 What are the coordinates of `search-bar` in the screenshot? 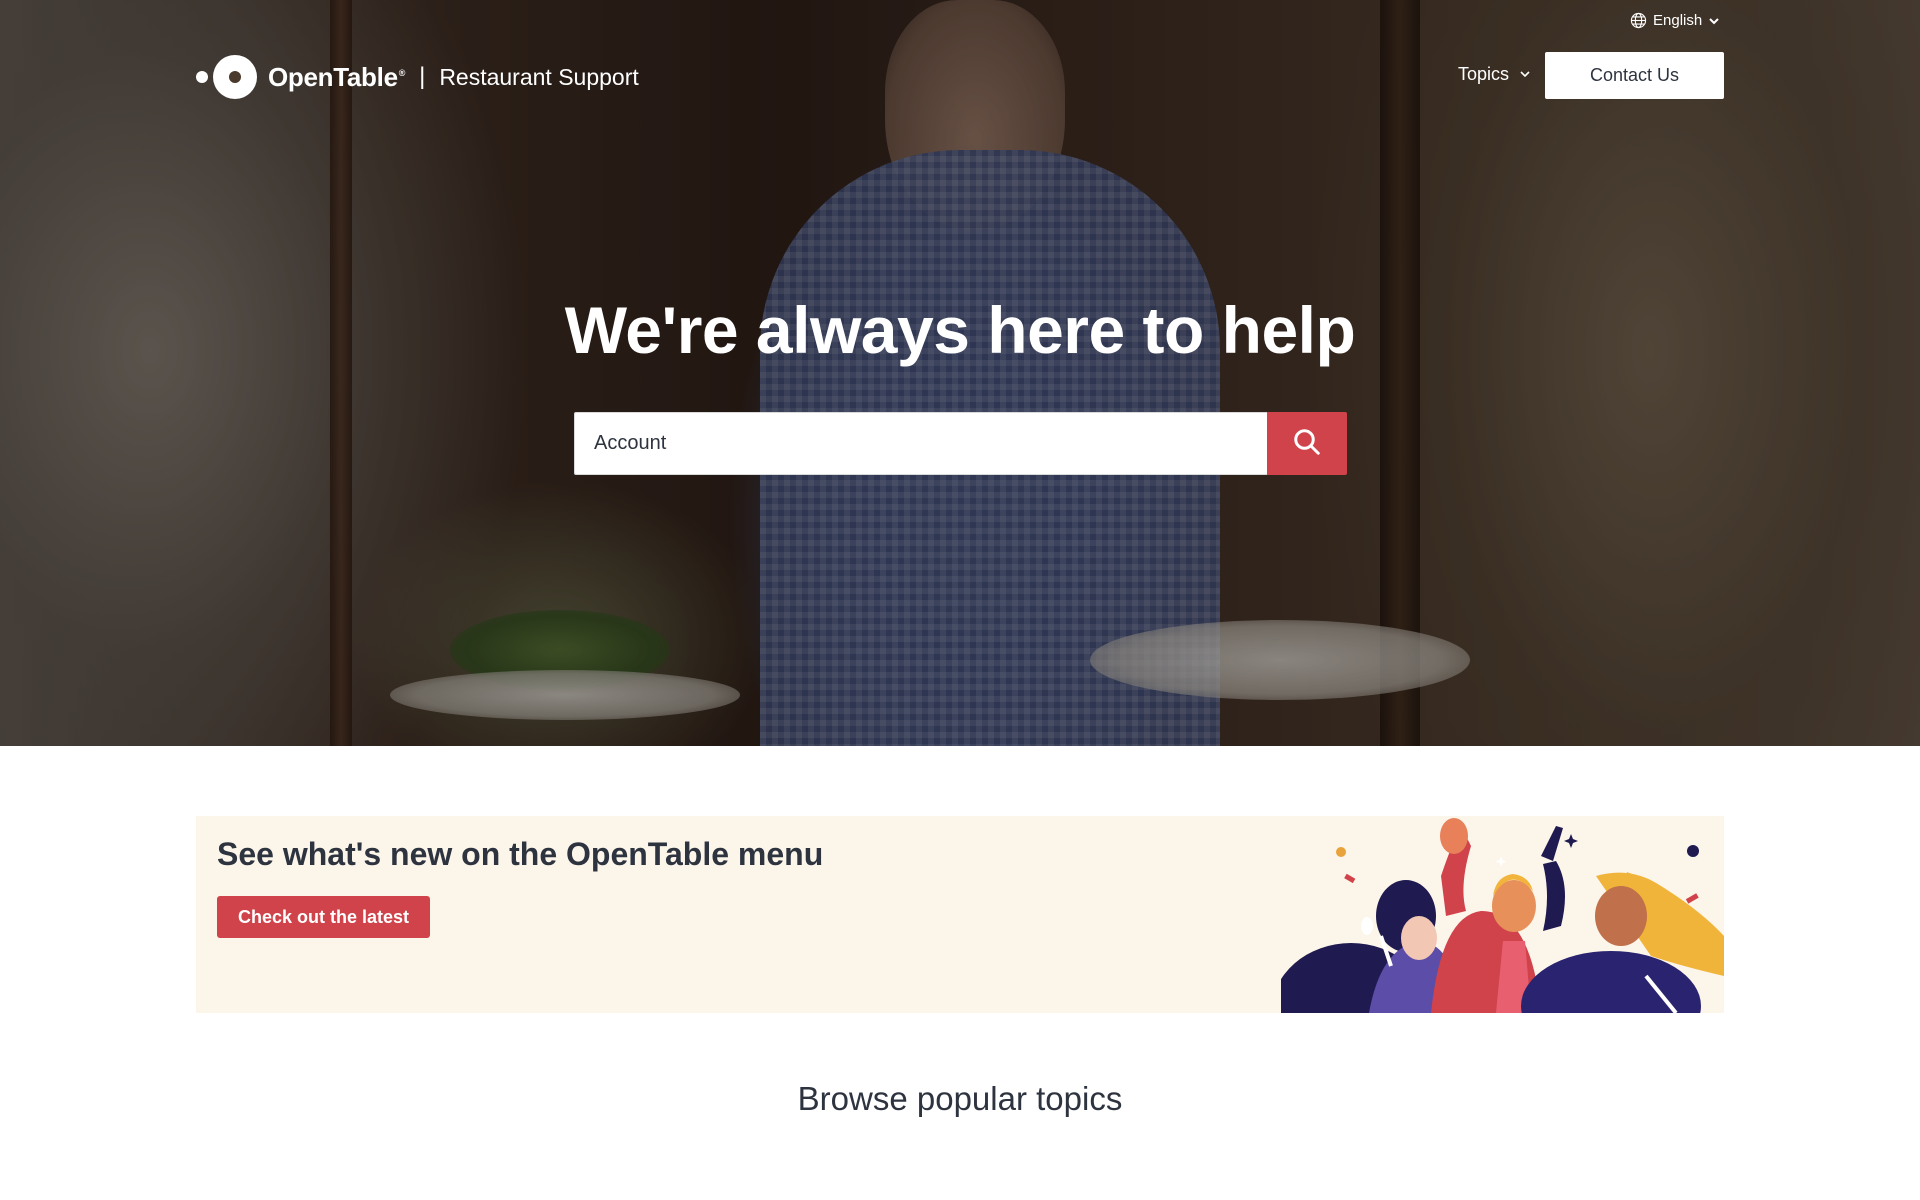 It's located at (960, 443).